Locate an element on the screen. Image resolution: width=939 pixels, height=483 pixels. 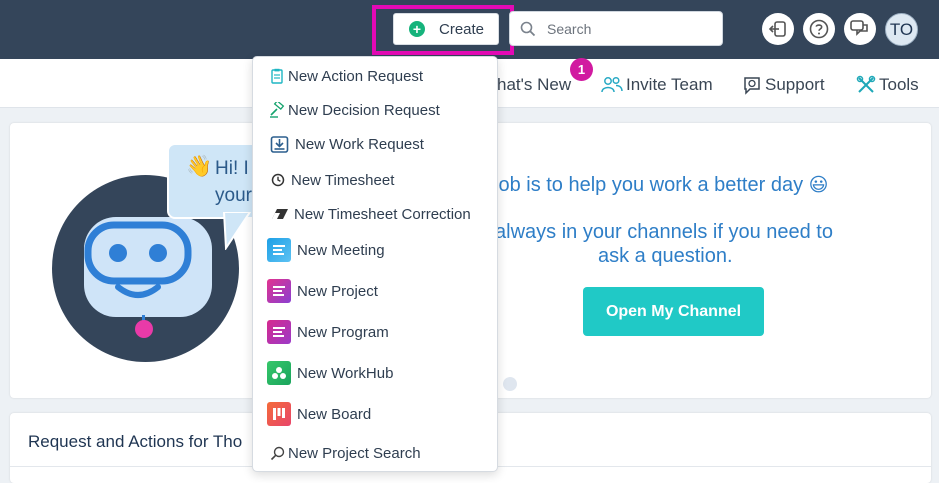
sign-out-icon is located at coordinates (777, 29).